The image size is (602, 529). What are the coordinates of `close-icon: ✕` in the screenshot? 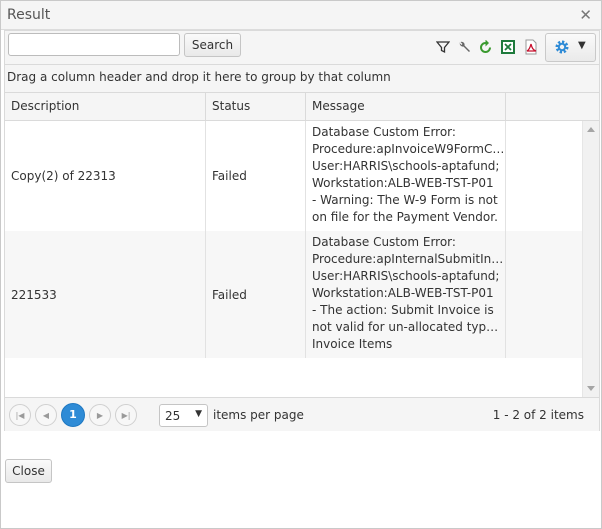 It's located at (585, 15).